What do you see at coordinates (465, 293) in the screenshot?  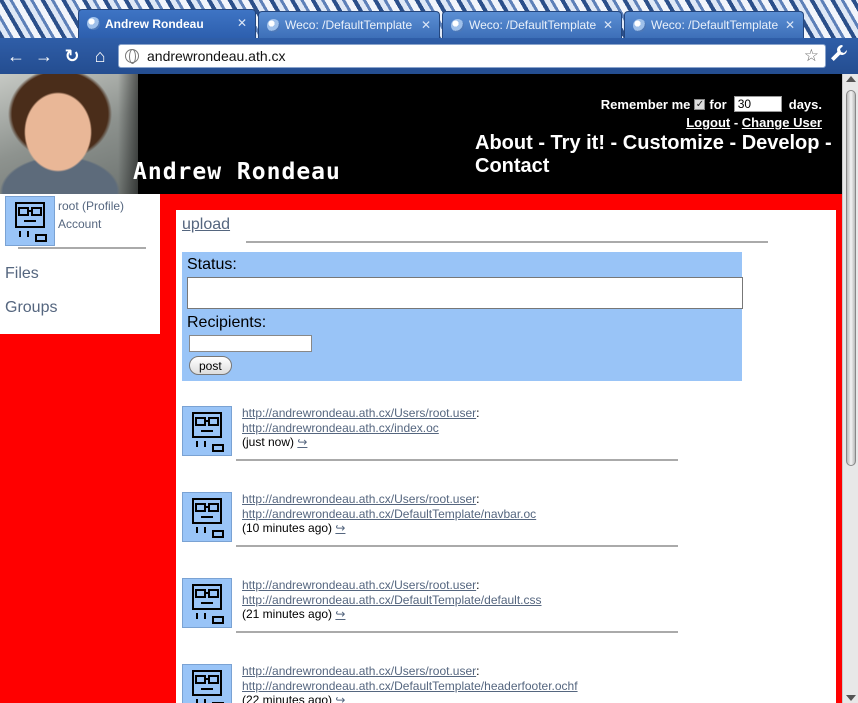 I see `status-textarea` at bounding box center [465, 293].